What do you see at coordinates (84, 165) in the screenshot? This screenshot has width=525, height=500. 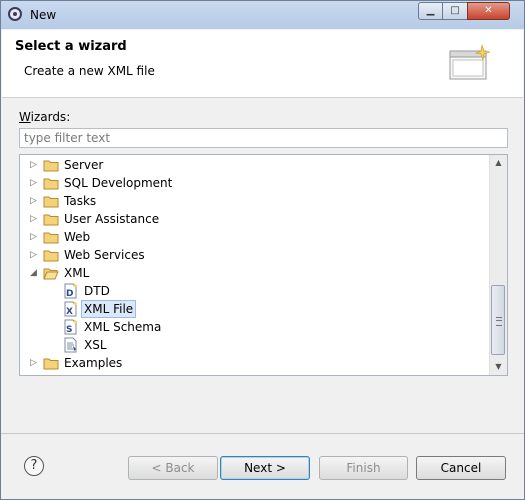 I see `tree-item-label: Server` at bounding box center [84, 165].